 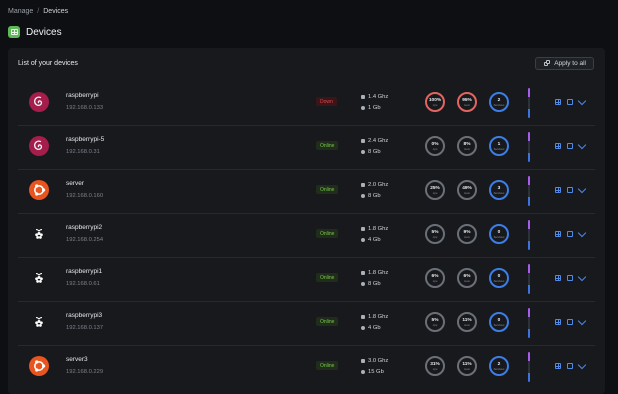 What do you see at coordinates (56, 11) in the screenshot?
I see `breadcrumb-current: Devices` at bounding box center [56, 11].